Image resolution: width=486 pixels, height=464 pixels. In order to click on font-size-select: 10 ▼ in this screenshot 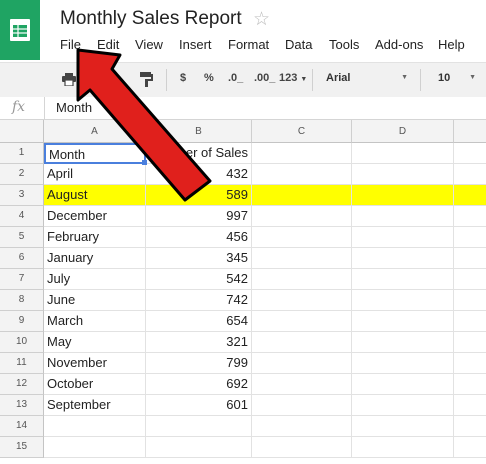, I will do `click(454, 79)`.